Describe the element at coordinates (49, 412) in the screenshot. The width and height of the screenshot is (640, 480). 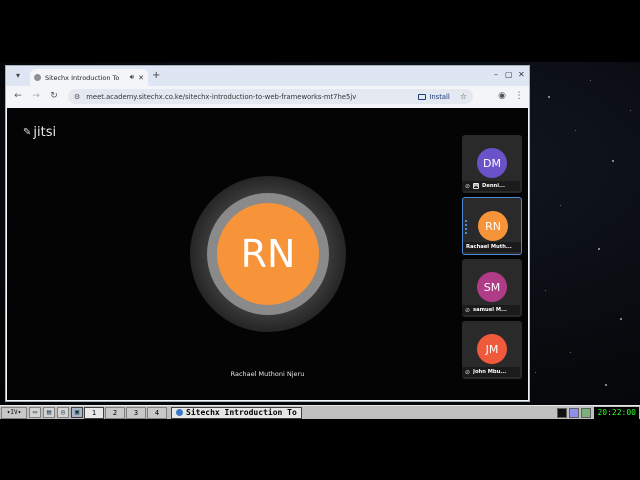
I see `file-manager-icon: ▤` at that location.